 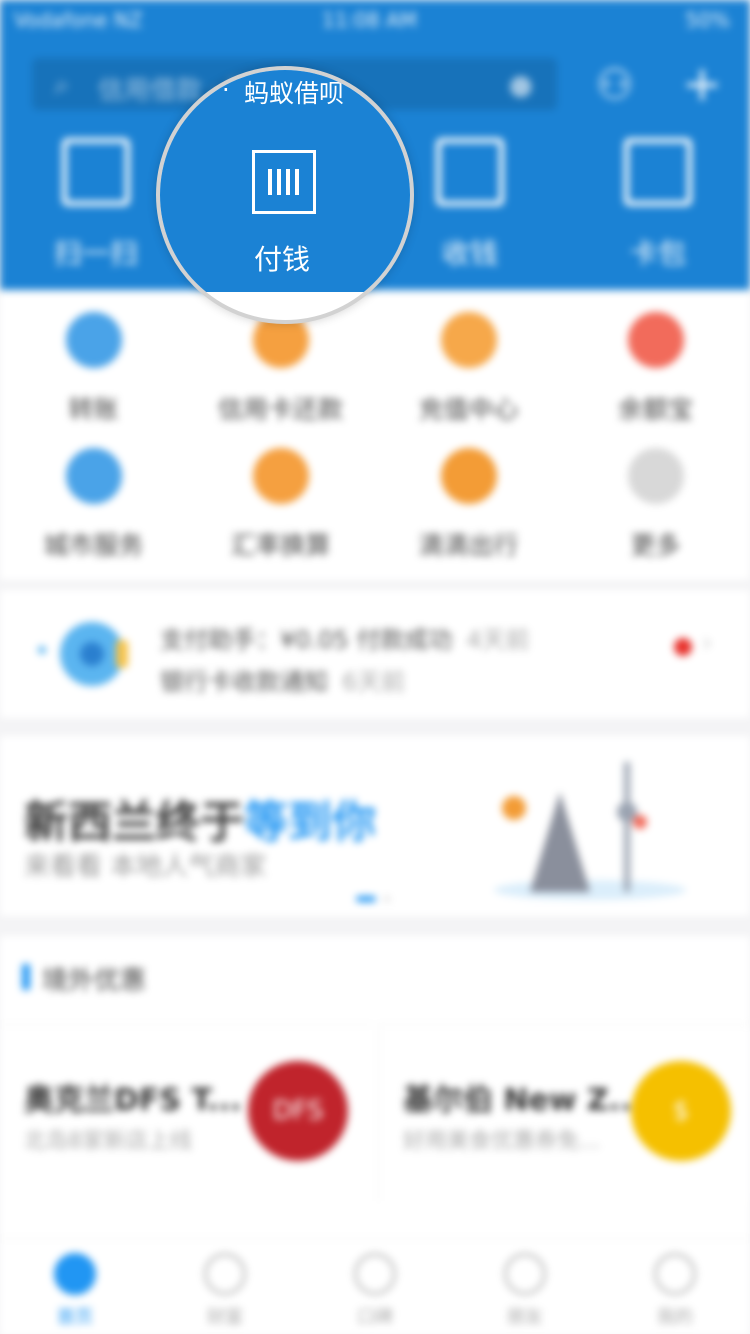 What do you see at coordinates (280, 476) in the screenshot?
I see `exchange-icon` at bounding box center [280, 476].